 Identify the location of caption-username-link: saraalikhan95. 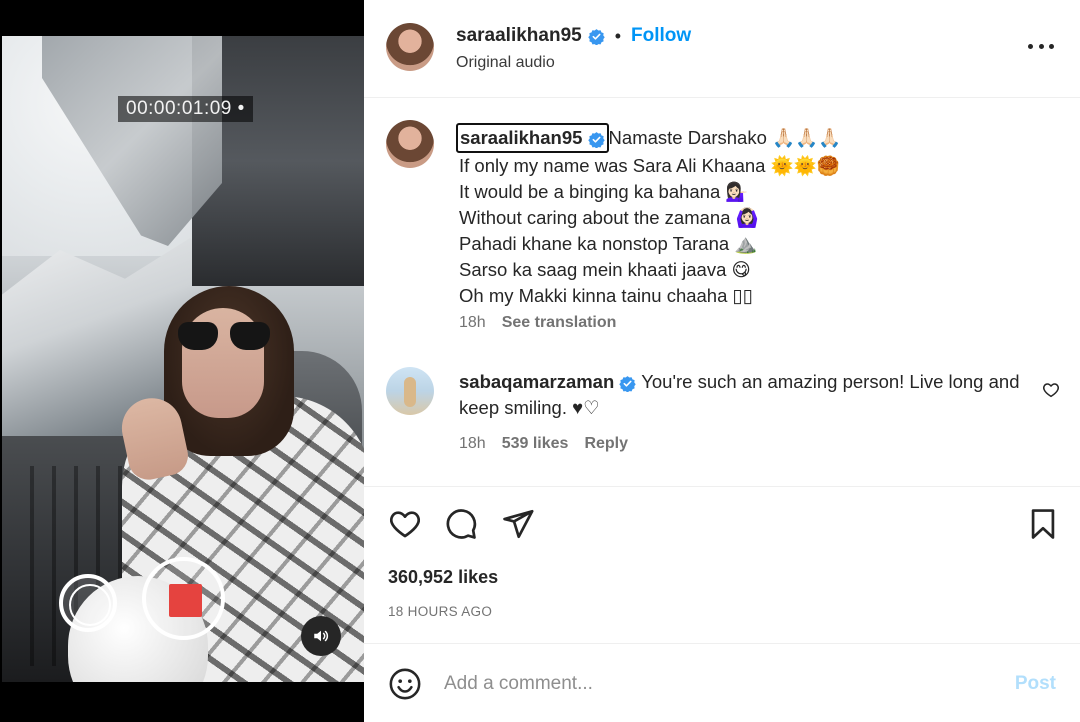
(532, 138).